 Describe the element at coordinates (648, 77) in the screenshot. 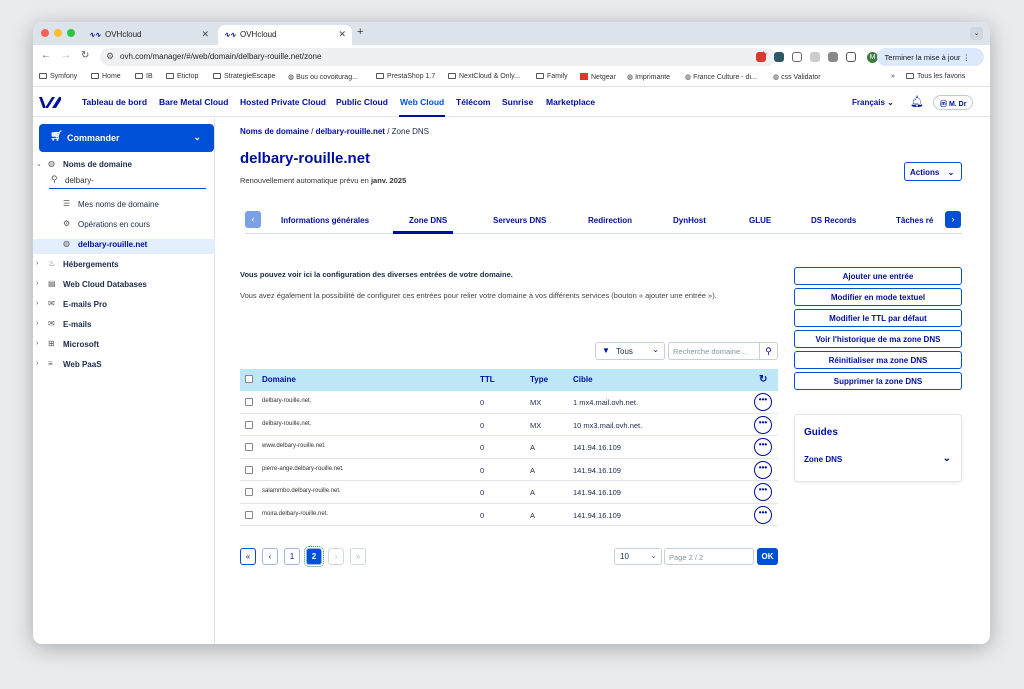

I see `bookmark-item: ◍ Imprimante` at that location.